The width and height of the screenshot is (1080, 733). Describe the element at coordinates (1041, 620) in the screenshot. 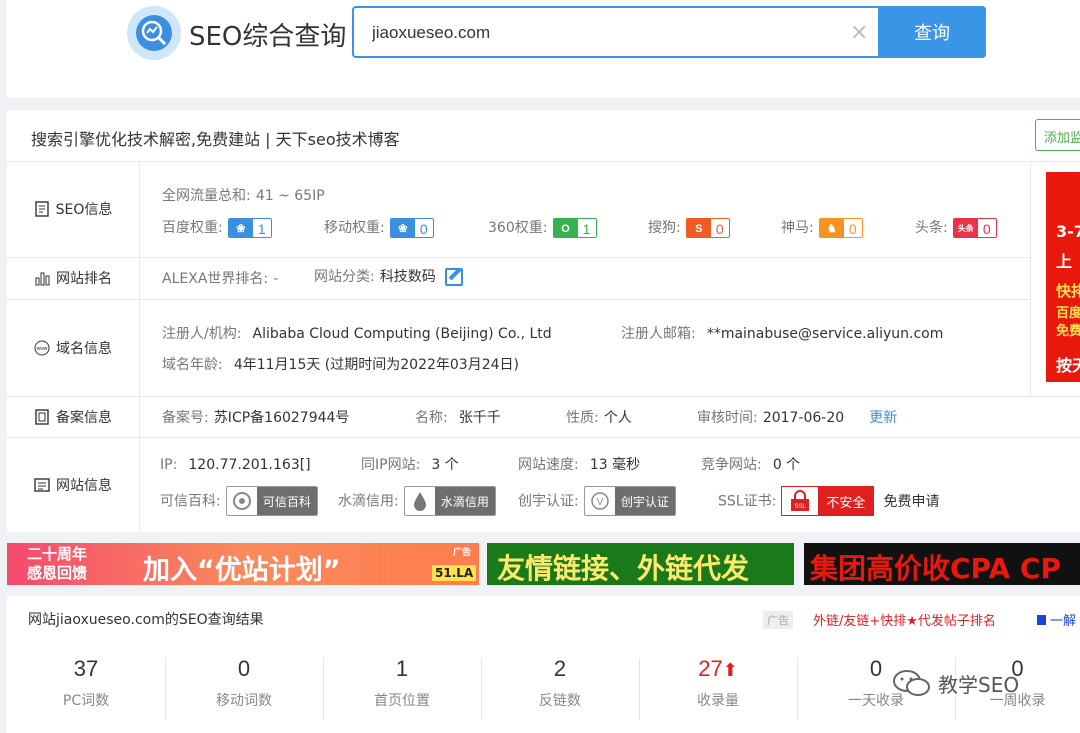

I see `square-icon` at that location.